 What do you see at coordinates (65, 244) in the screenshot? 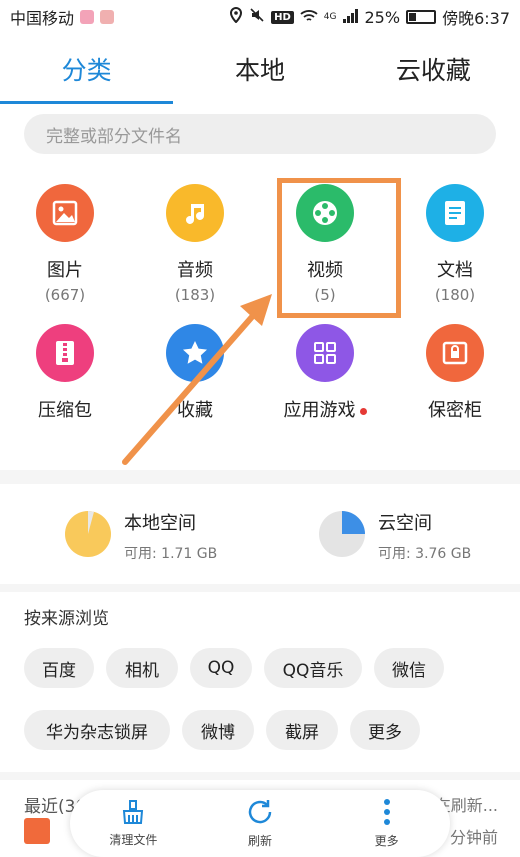
I see `category-images: 图片 (667)` at bounding box center [65, 244].